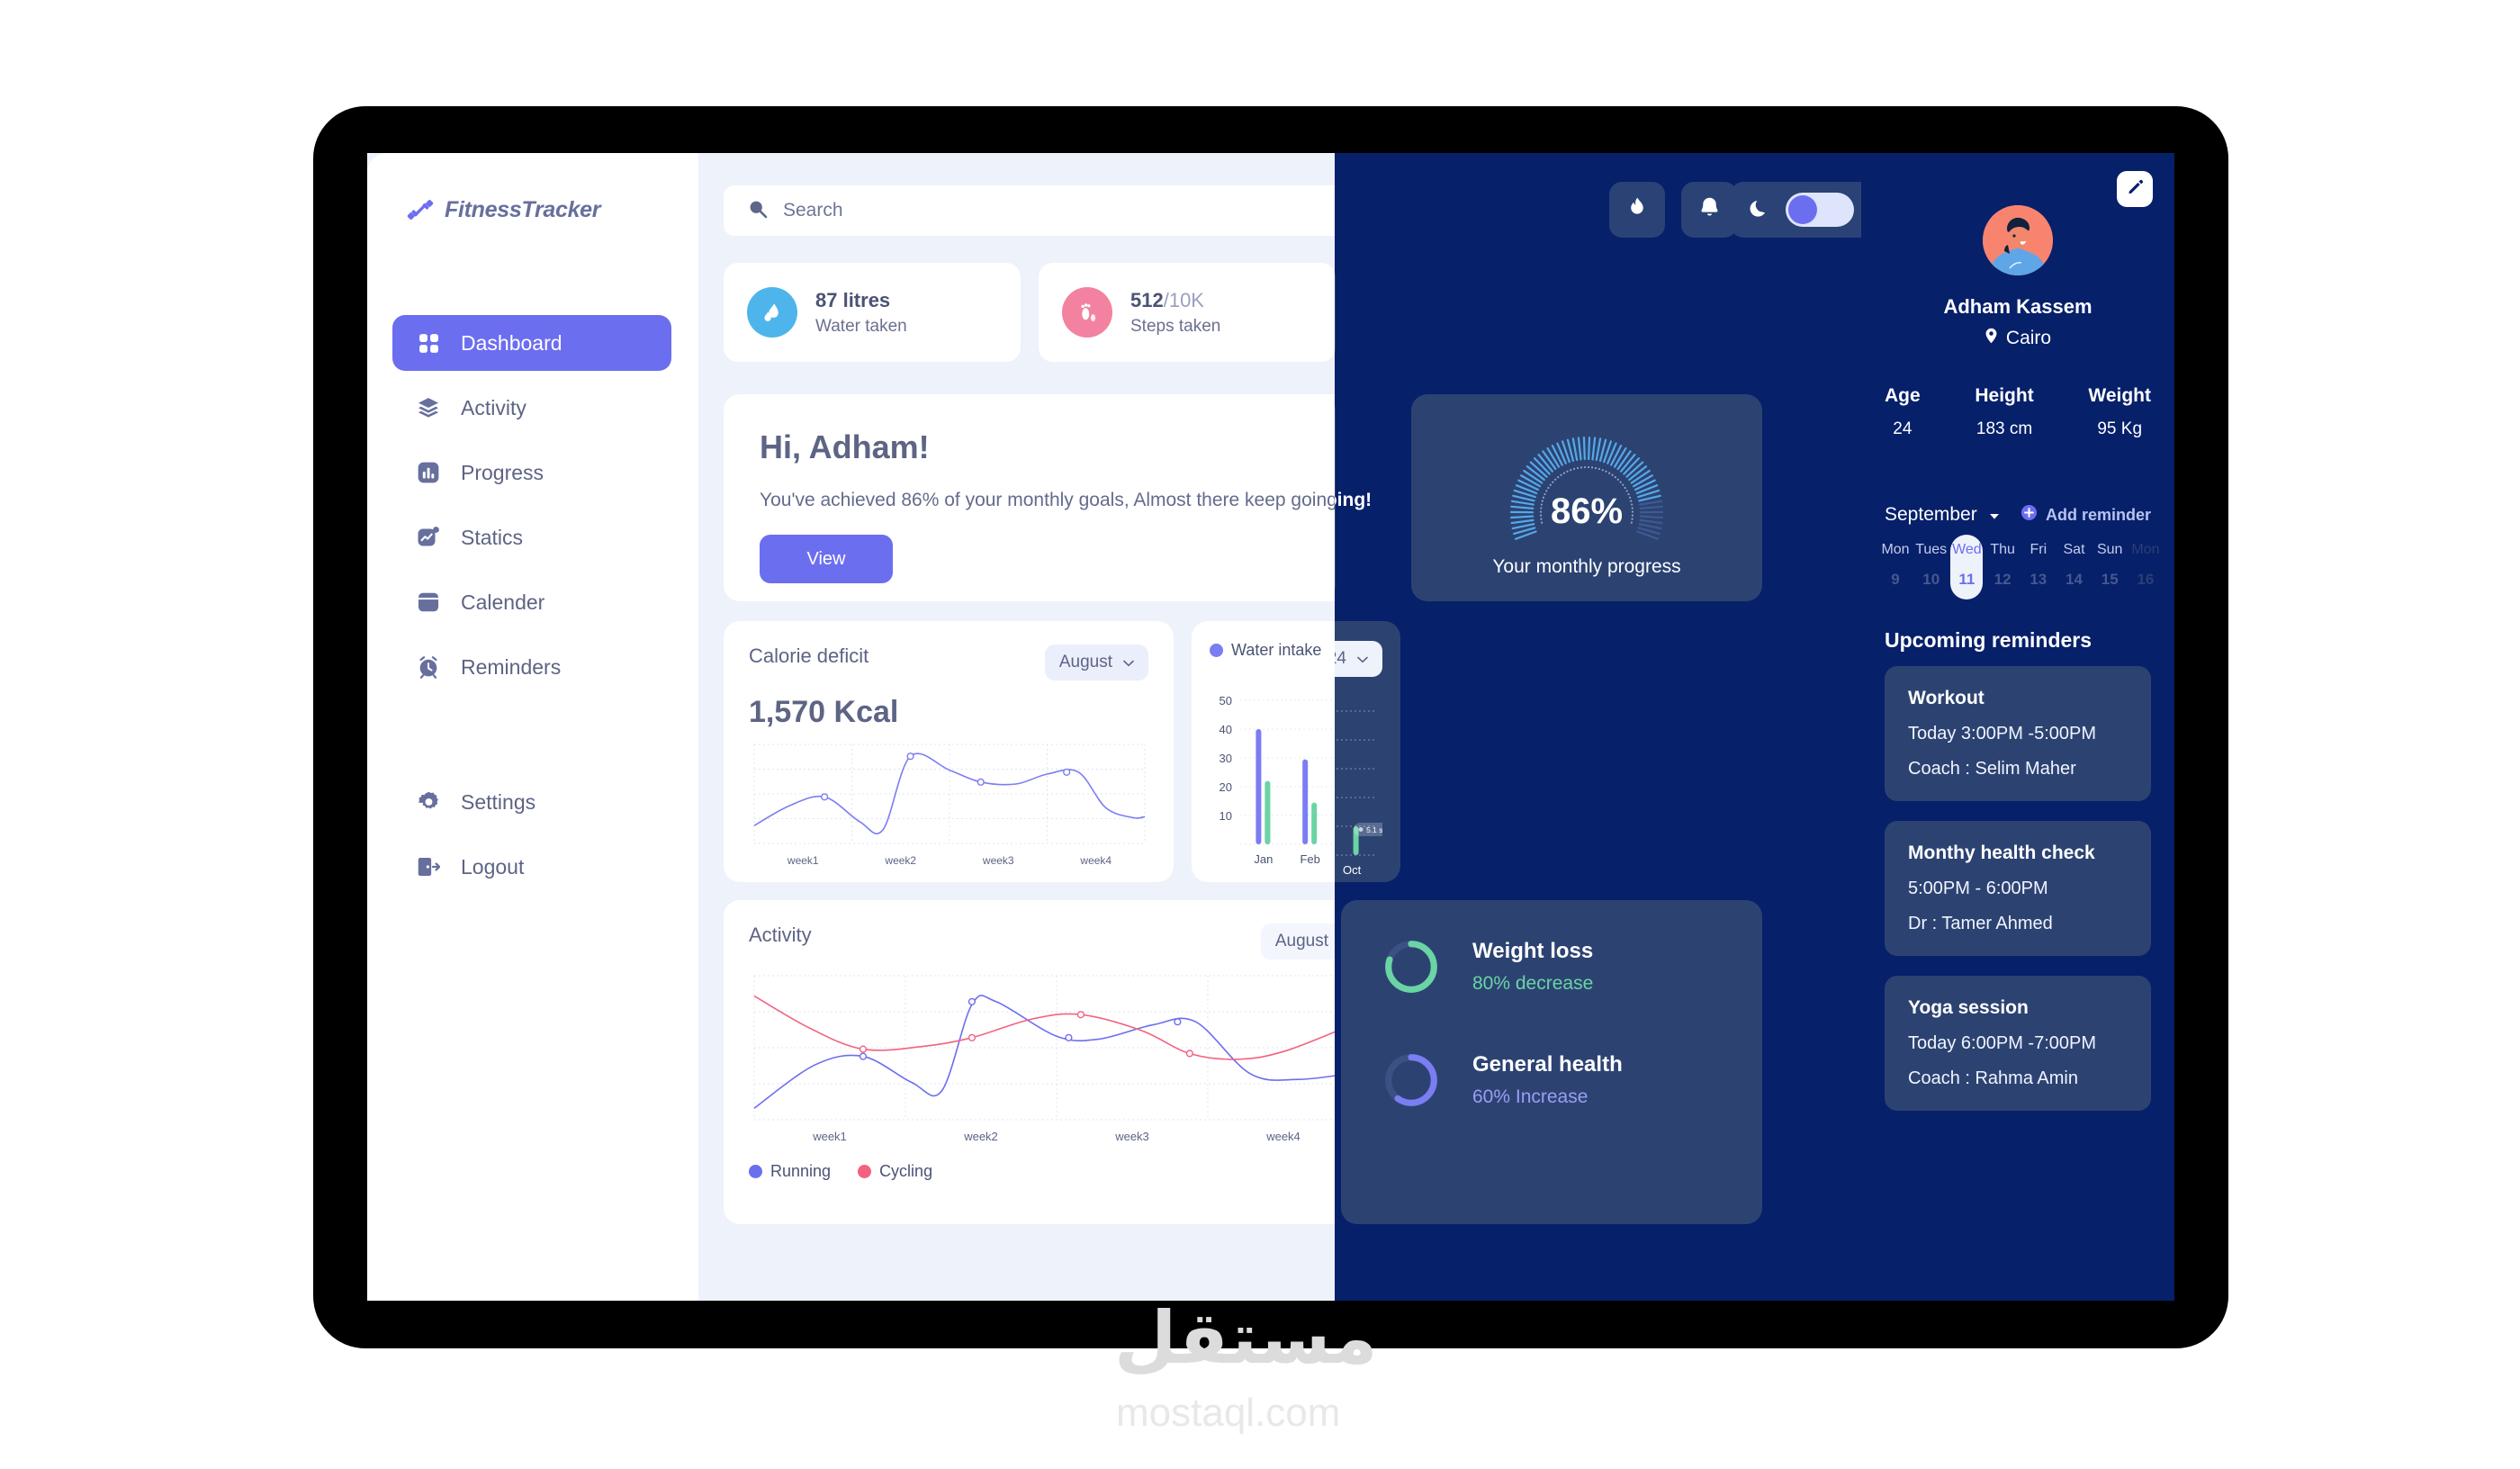 The height and width of the screenshot is (1469, 2520). What do you see at coordinates (853, 299) in the screenshot?
I see `stat-value: 87 litres` at bounding box center [853, 299].